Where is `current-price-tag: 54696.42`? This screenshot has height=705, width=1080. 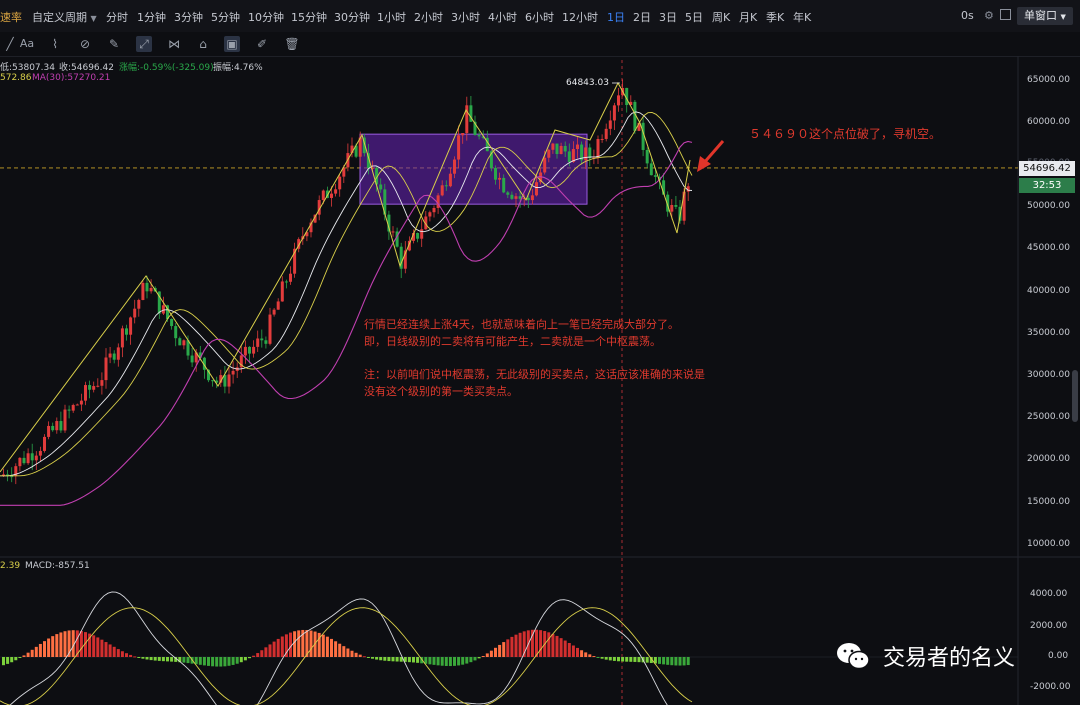
current-price-tag: 54696.42 is located at coordinates (1047, 168).